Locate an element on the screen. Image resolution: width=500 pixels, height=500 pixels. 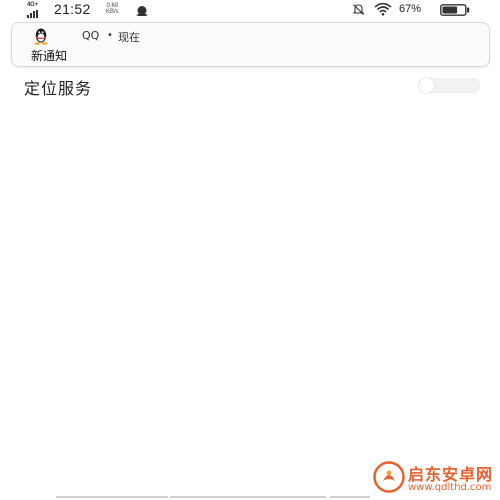
location-service-toggle is located at coordinates (449, 85).